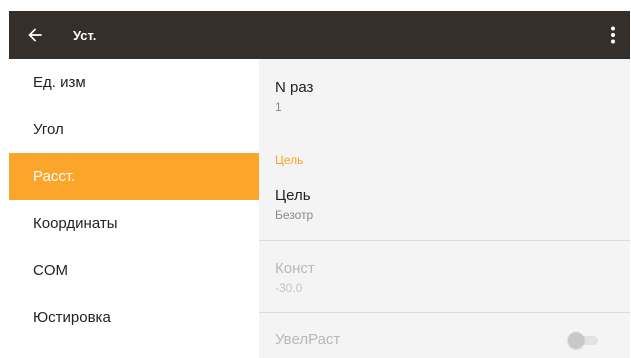 Image resolution: width=631 pixels, height=358 pixels. What do you see at coordinates (576, 340) in the screenshot?
I see `toggle-thumb` at bounding box center [576, 340].